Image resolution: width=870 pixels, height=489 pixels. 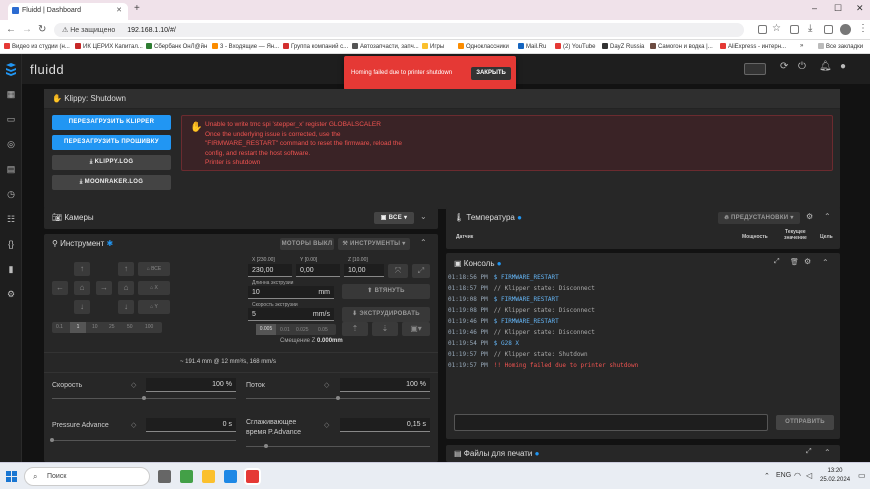 I want to click on moonraker-log-button: ⤓ MOONRAKER.LOG, so click(x=111, y=182).